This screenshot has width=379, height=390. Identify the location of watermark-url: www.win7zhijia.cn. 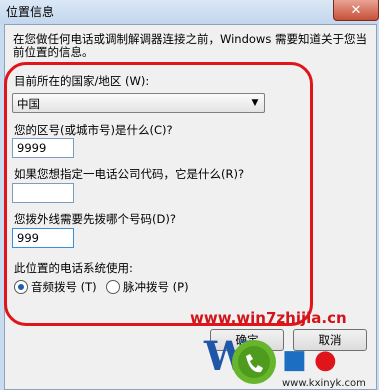
(268, 318).